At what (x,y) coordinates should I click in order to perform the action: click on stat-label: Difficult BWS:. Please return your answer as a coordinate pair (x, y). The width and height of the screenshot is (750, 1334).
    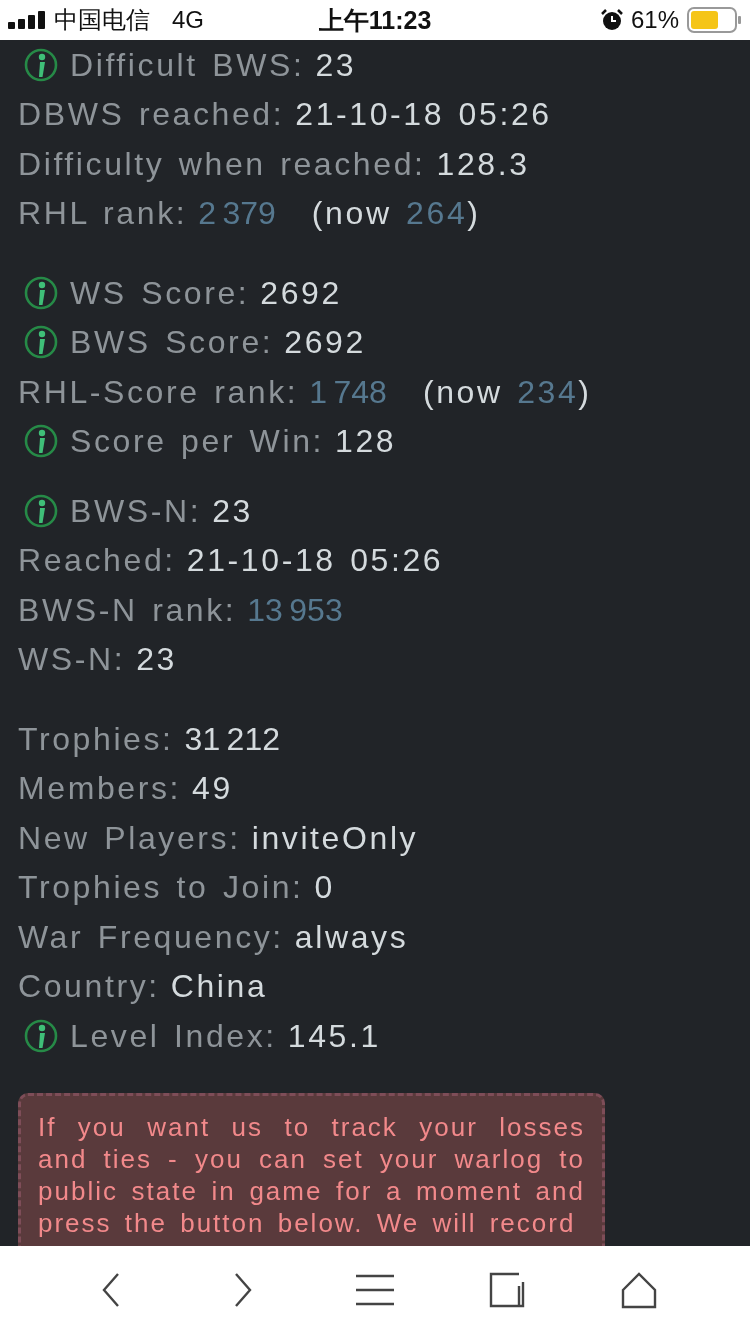
    Looking at the image, I should click on (187, 65).